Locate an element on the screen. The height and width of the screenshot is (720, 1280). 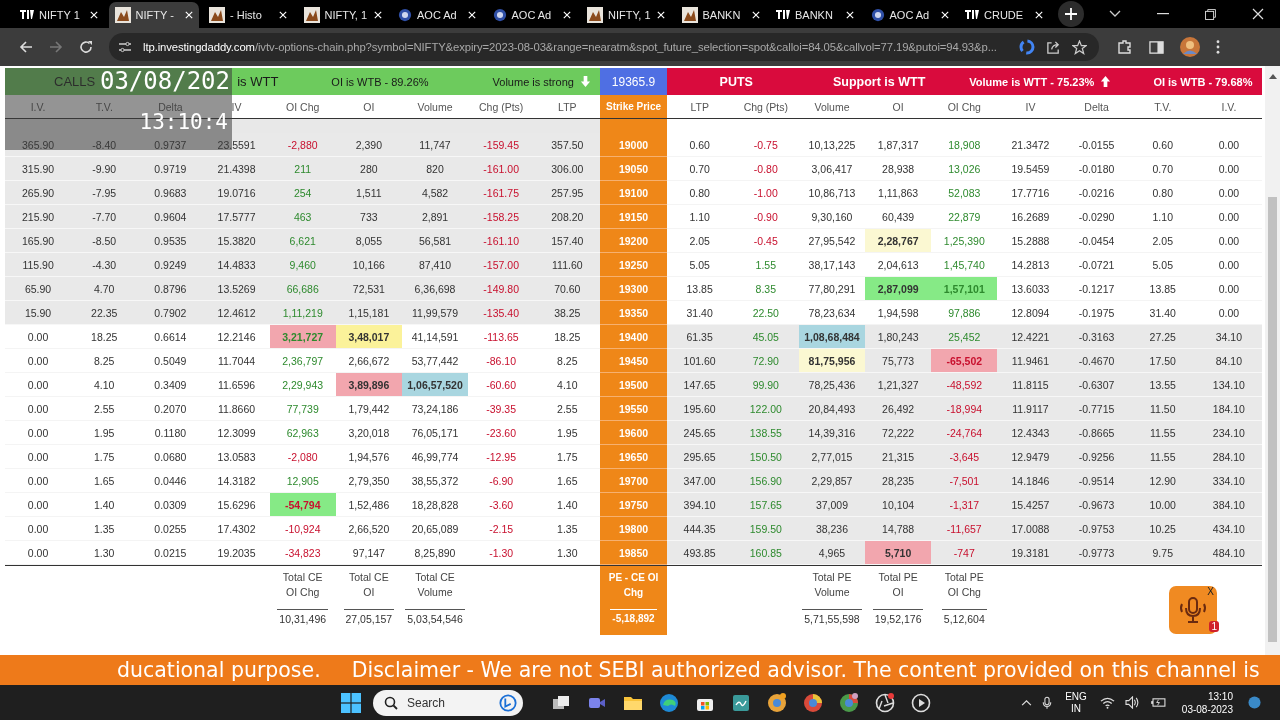
table-cell: 6,621 is located at coordinates (302, 241).